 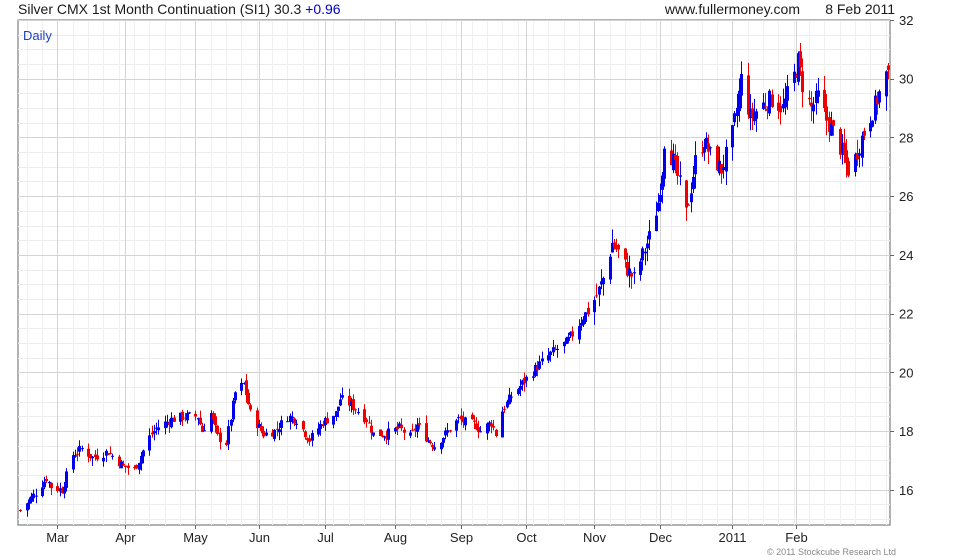 I want to click on x-tick-label: Aug, so click(x=395, y=537).